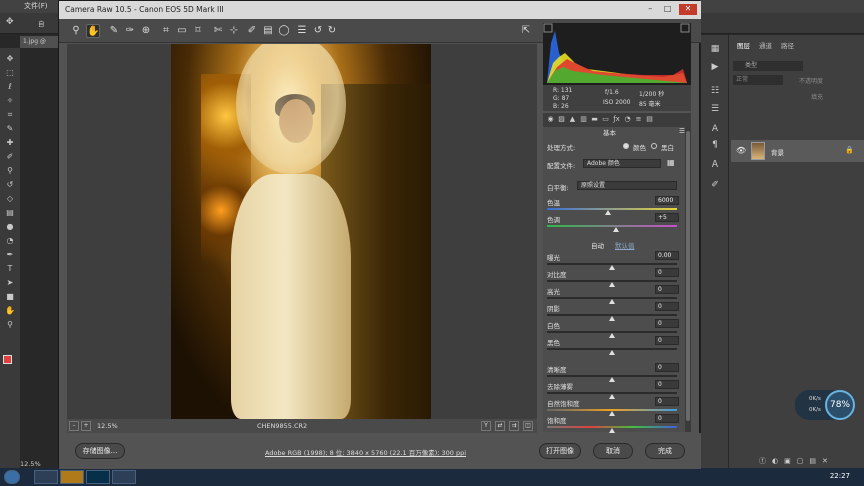 Image resolution: width=864 pixels, height=486 pixels. What do you see at coordinates (616, 119) in the screenshot?
I see `tab-effects-icon: ƒx` at bounding box center [616, 119].